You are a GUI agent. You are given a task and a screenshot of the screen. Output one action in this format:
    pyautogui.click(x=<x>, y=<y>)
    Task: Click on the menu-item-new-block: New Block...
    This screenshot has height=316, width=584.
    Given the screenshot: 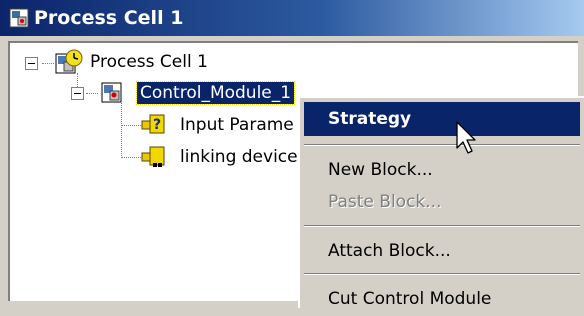 What is the action you would take?
    pyautogui.click(x=442, y=170)
    